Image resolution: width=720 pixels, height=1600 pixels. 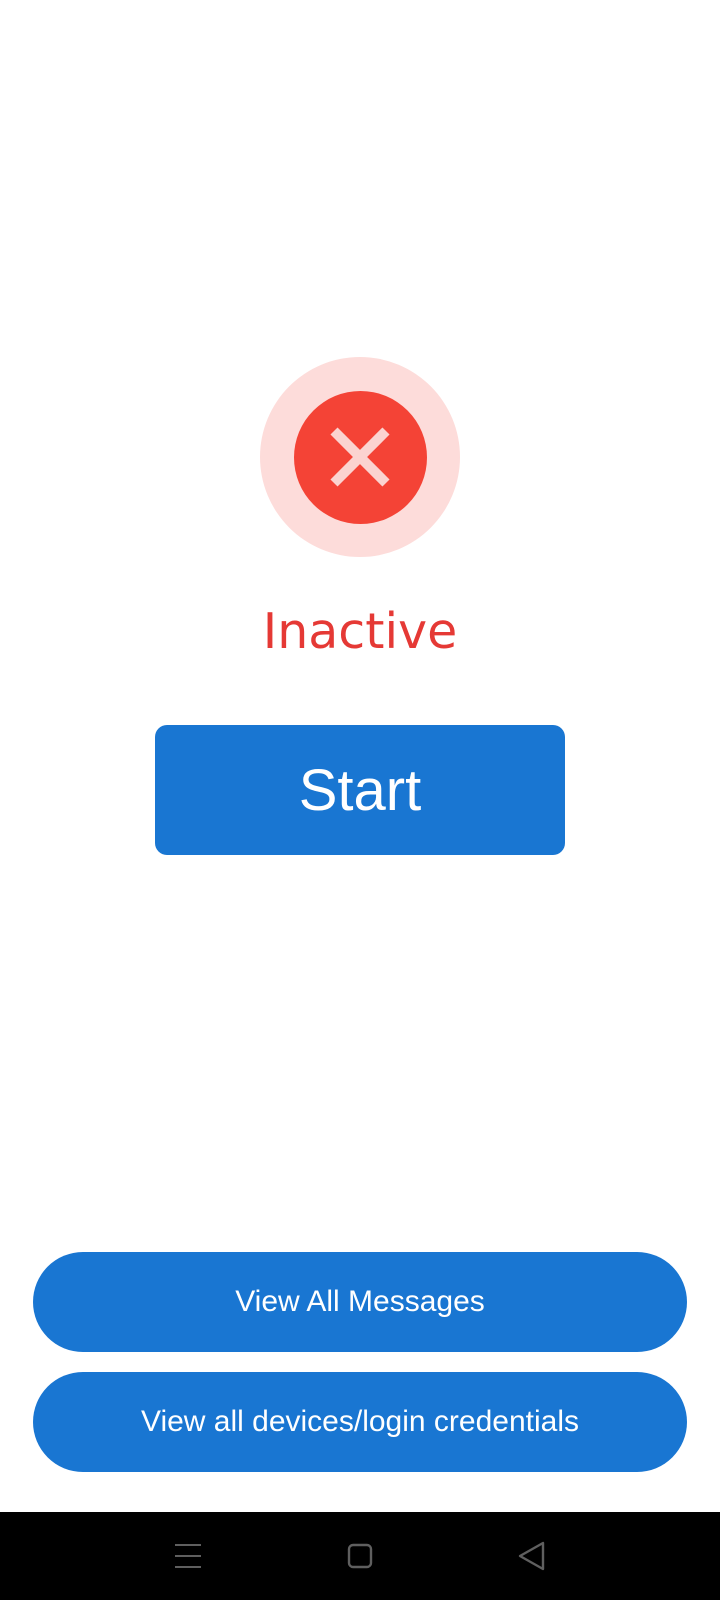 I want to click on start-button: Start, so click(x=360, y=790).